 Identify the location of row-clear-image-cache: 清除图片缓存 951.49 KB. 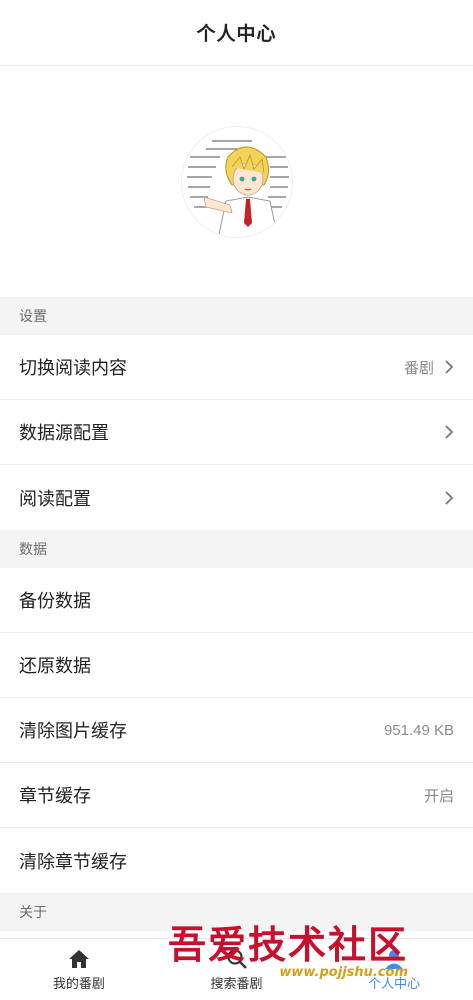
(236, 730).